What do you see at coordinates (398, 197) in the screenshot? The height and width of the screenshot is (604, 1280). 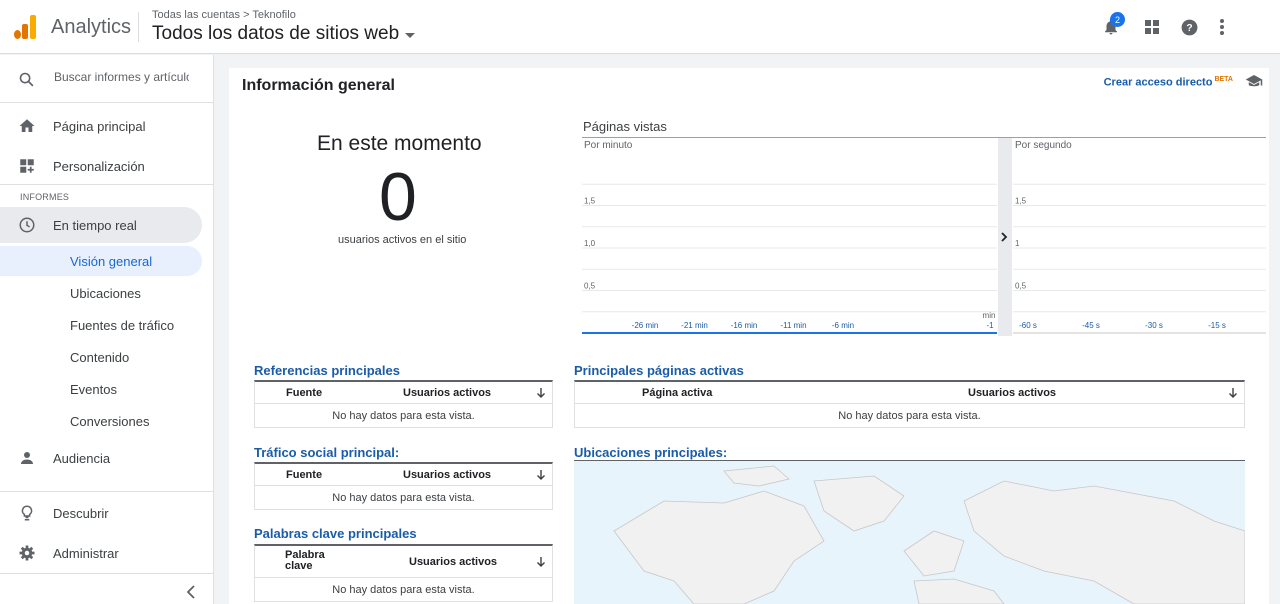 I see `active-users-count: 0` at bounding box center [398, 197].